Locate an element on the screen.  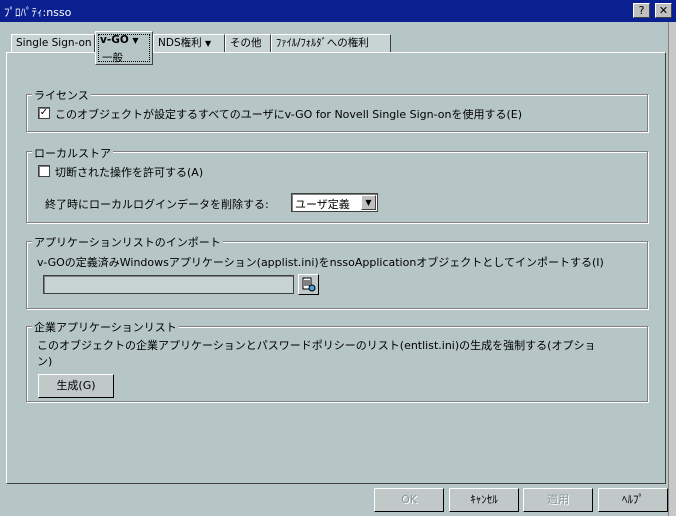
cancel-button: ｷｬﾝｾﾙ is located at coordinates (484, 500).